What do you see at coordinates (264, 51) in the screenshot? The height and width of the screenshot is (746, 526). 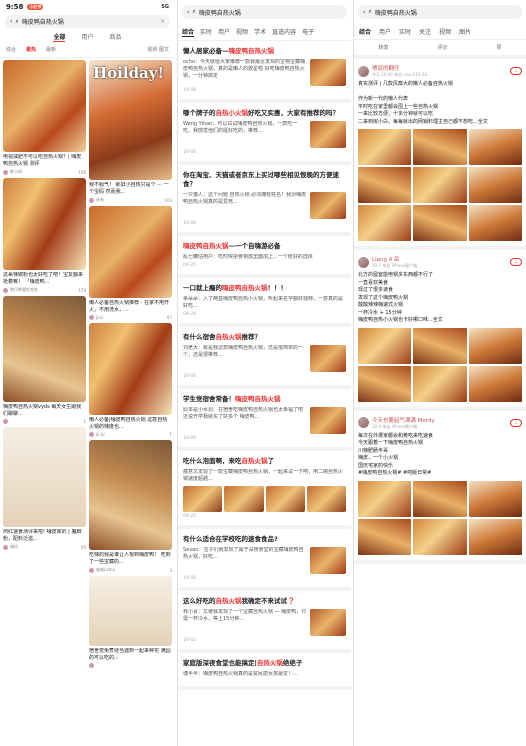 I see `result-title: 懒人居家必备—嗨皮鸭自热火锅` at bounding box center [264, 51].